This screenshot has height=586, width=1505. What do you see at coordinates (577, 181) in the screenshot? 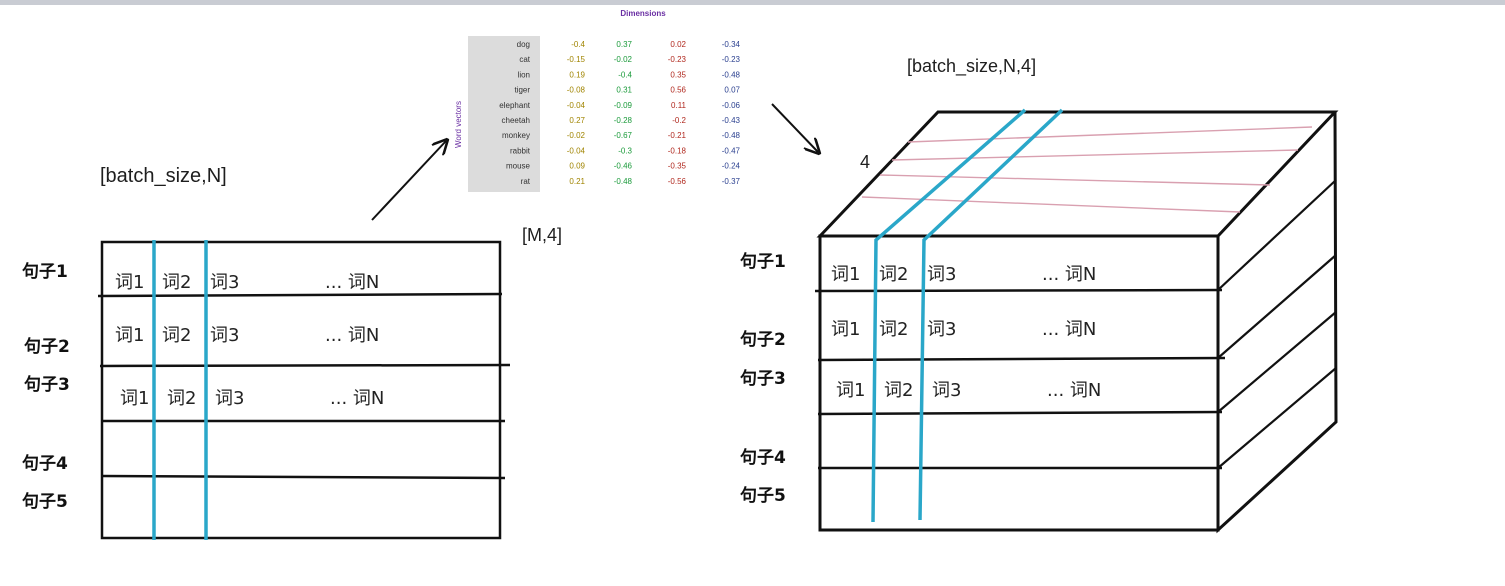
I see `word-vector-value: 0.21` at bounding box center [577, 181].